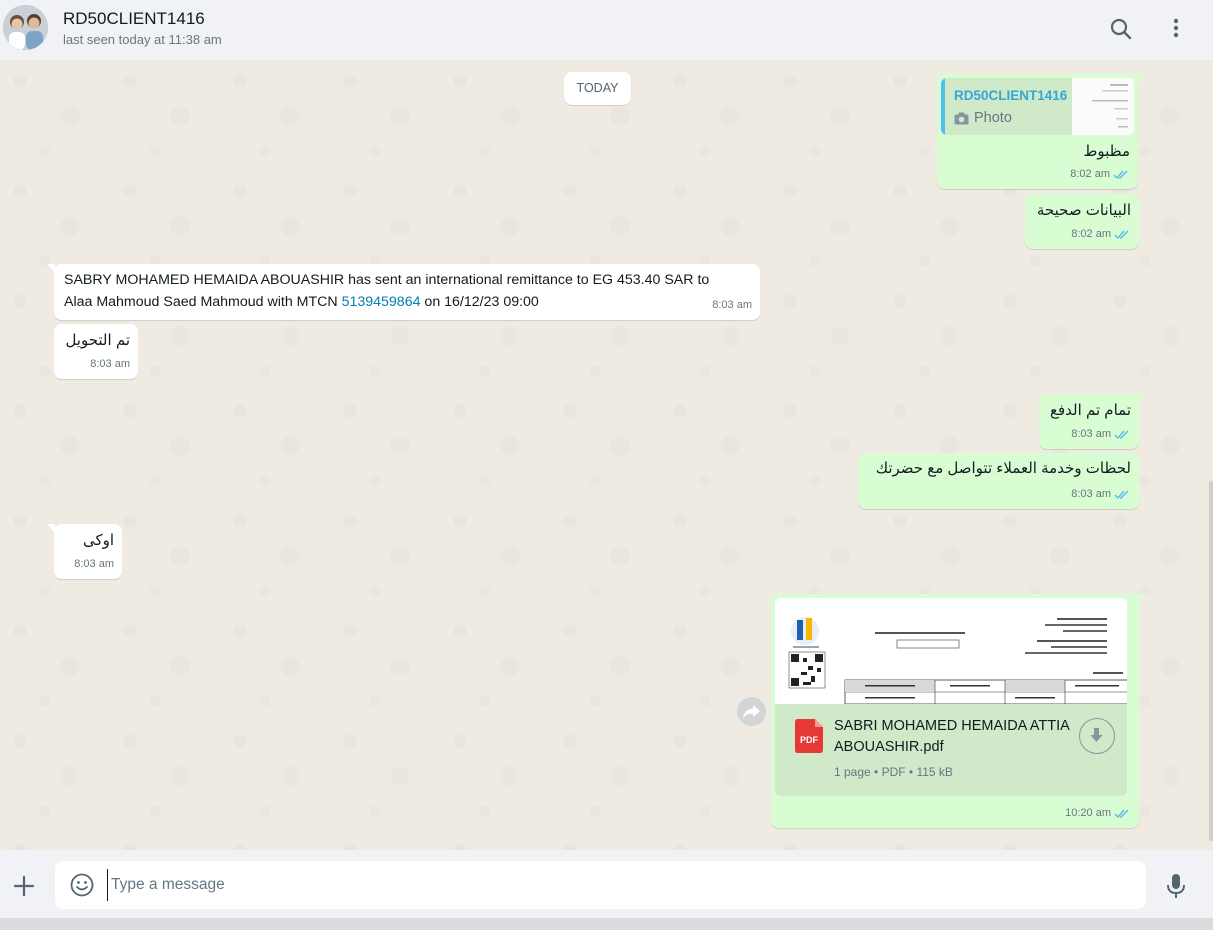 The image size is (1213, 930). What do you see at coordinates (597, 88) in the screenshot?
I see `date-divider: TODAY` at bounding box center [597, 88].